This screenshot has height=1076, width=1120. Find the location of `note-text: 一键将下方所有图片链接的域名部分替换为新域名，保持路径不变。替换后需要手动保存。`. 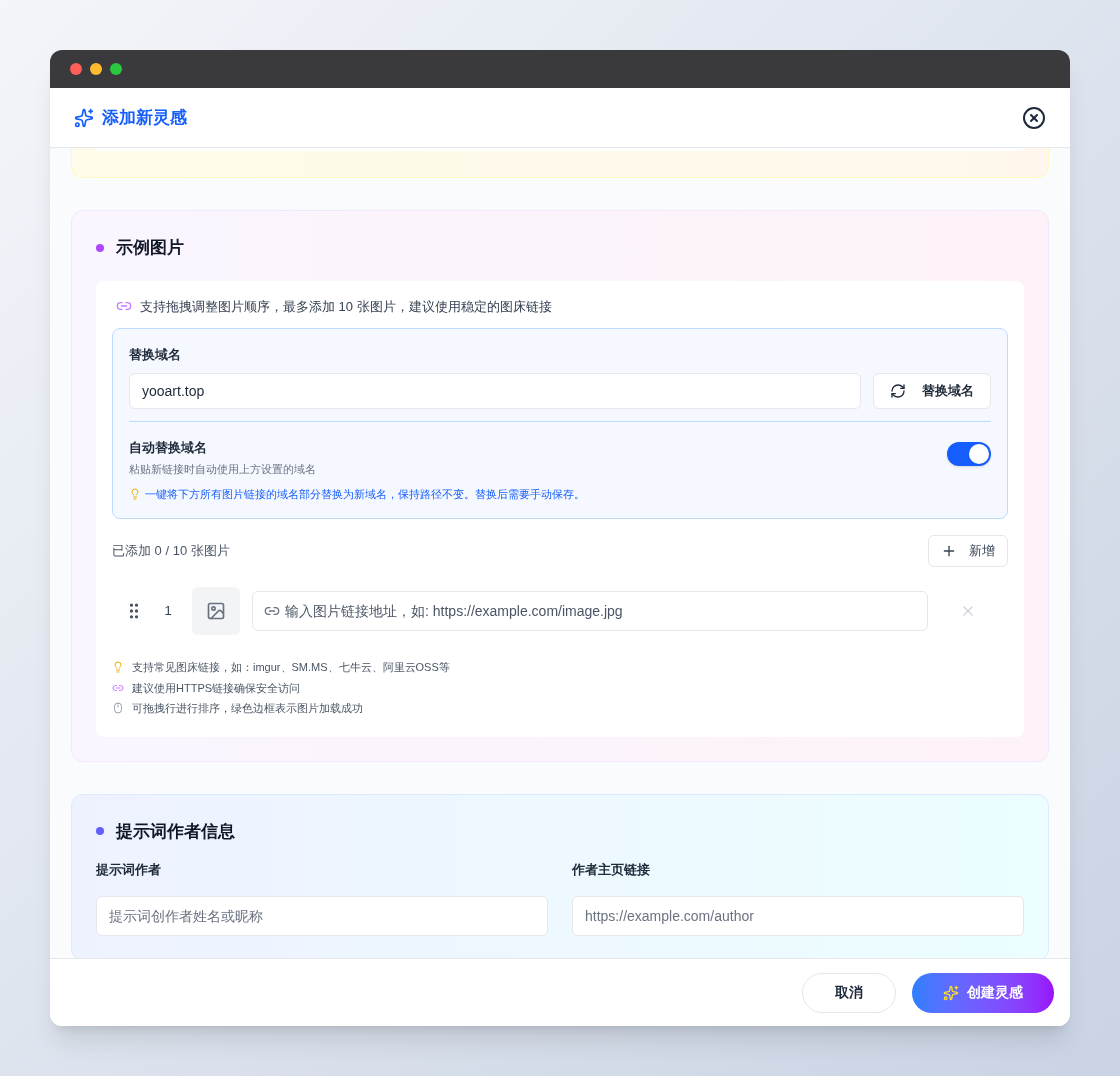

note-text: 一键将下方所有图片链接的域名部分替换为新域名，保持路径不变。替换后需要手动保存。 is located at coordinates (365, 494).